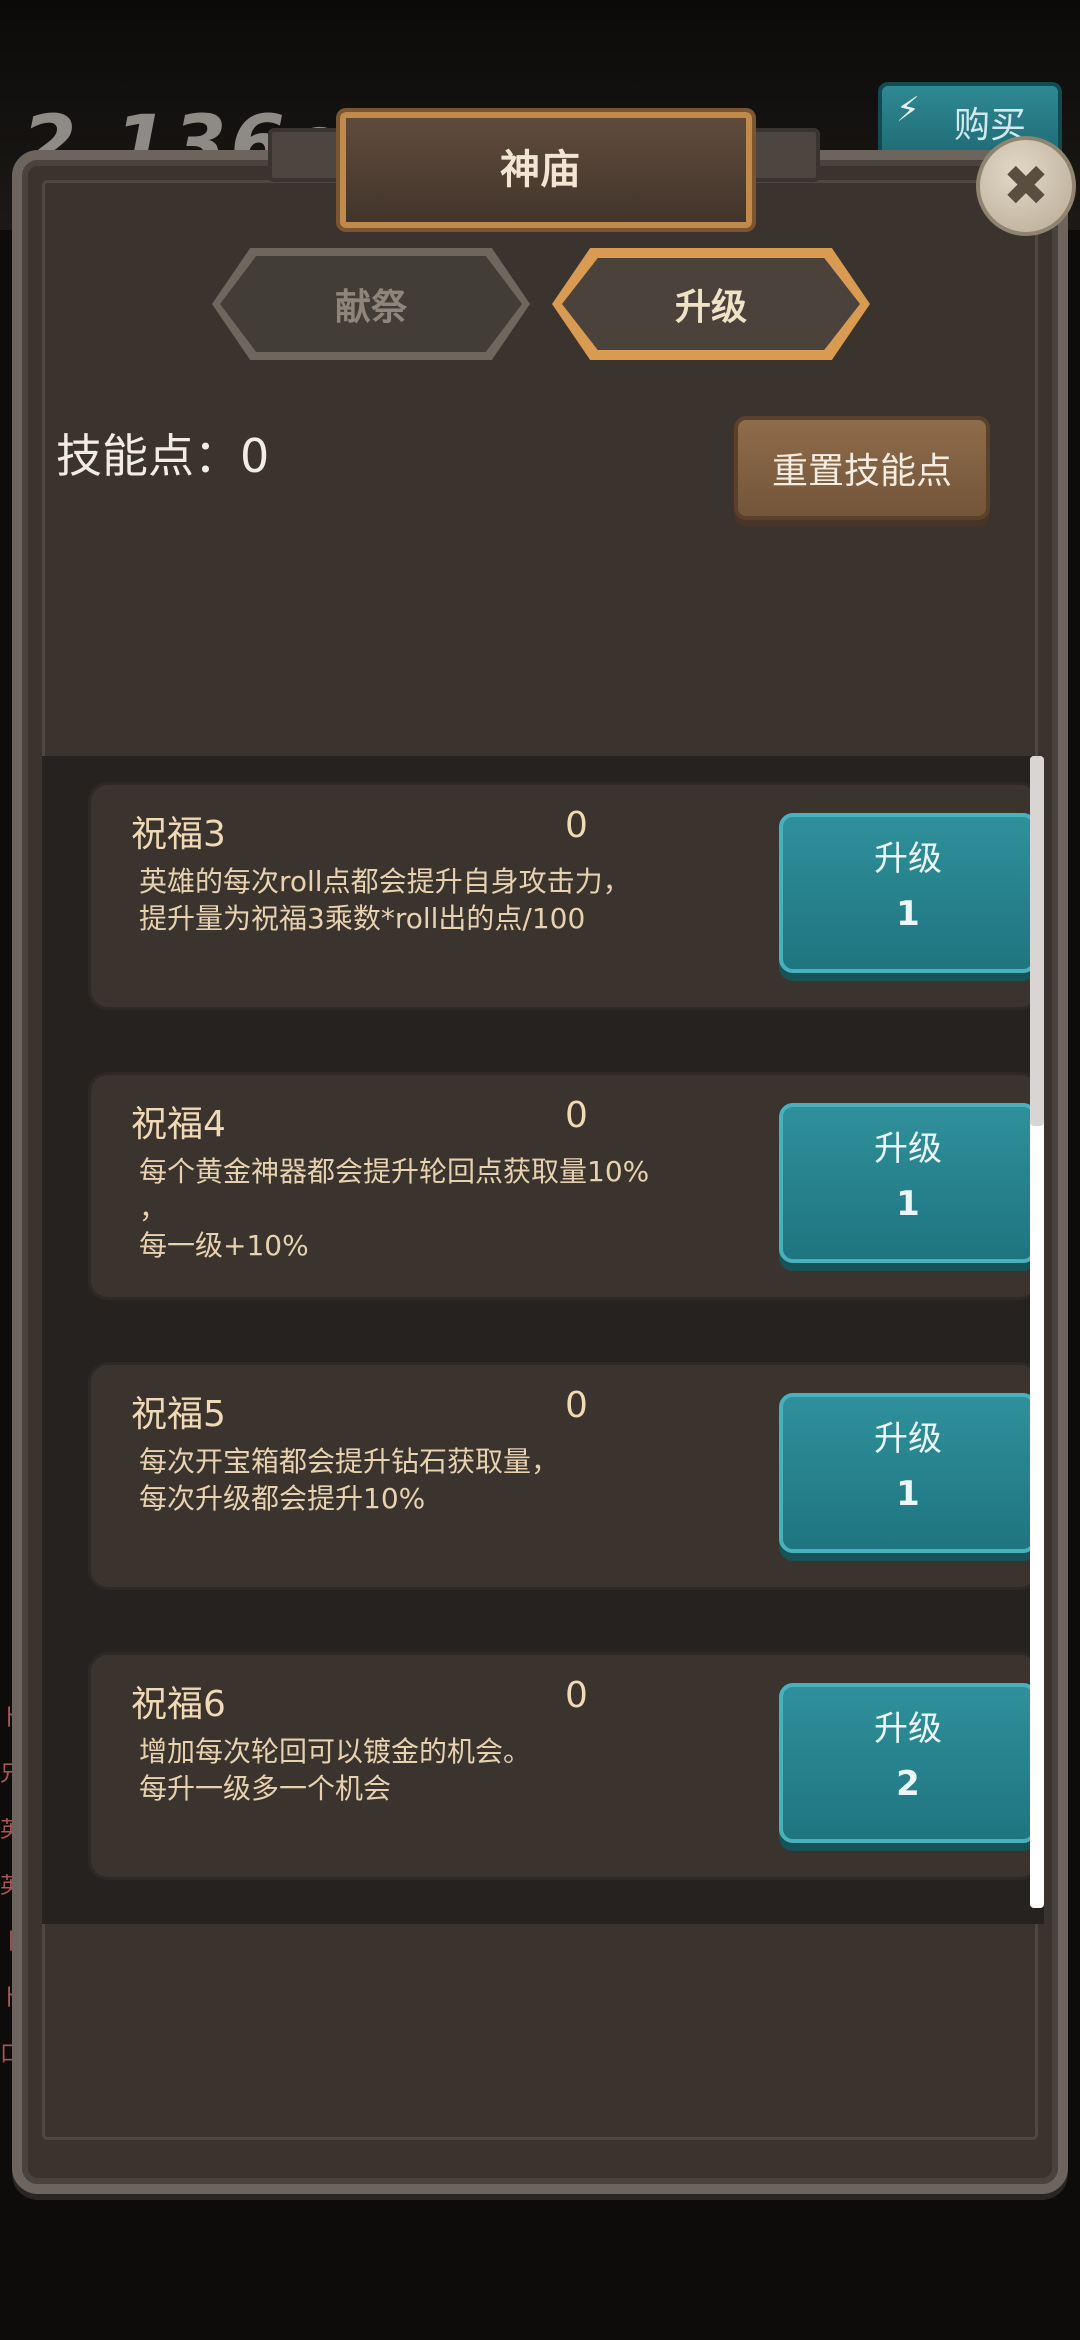 The image size is (1080, 2340). I want to click on blessing-name: 祝福5, so click(178, 1414).